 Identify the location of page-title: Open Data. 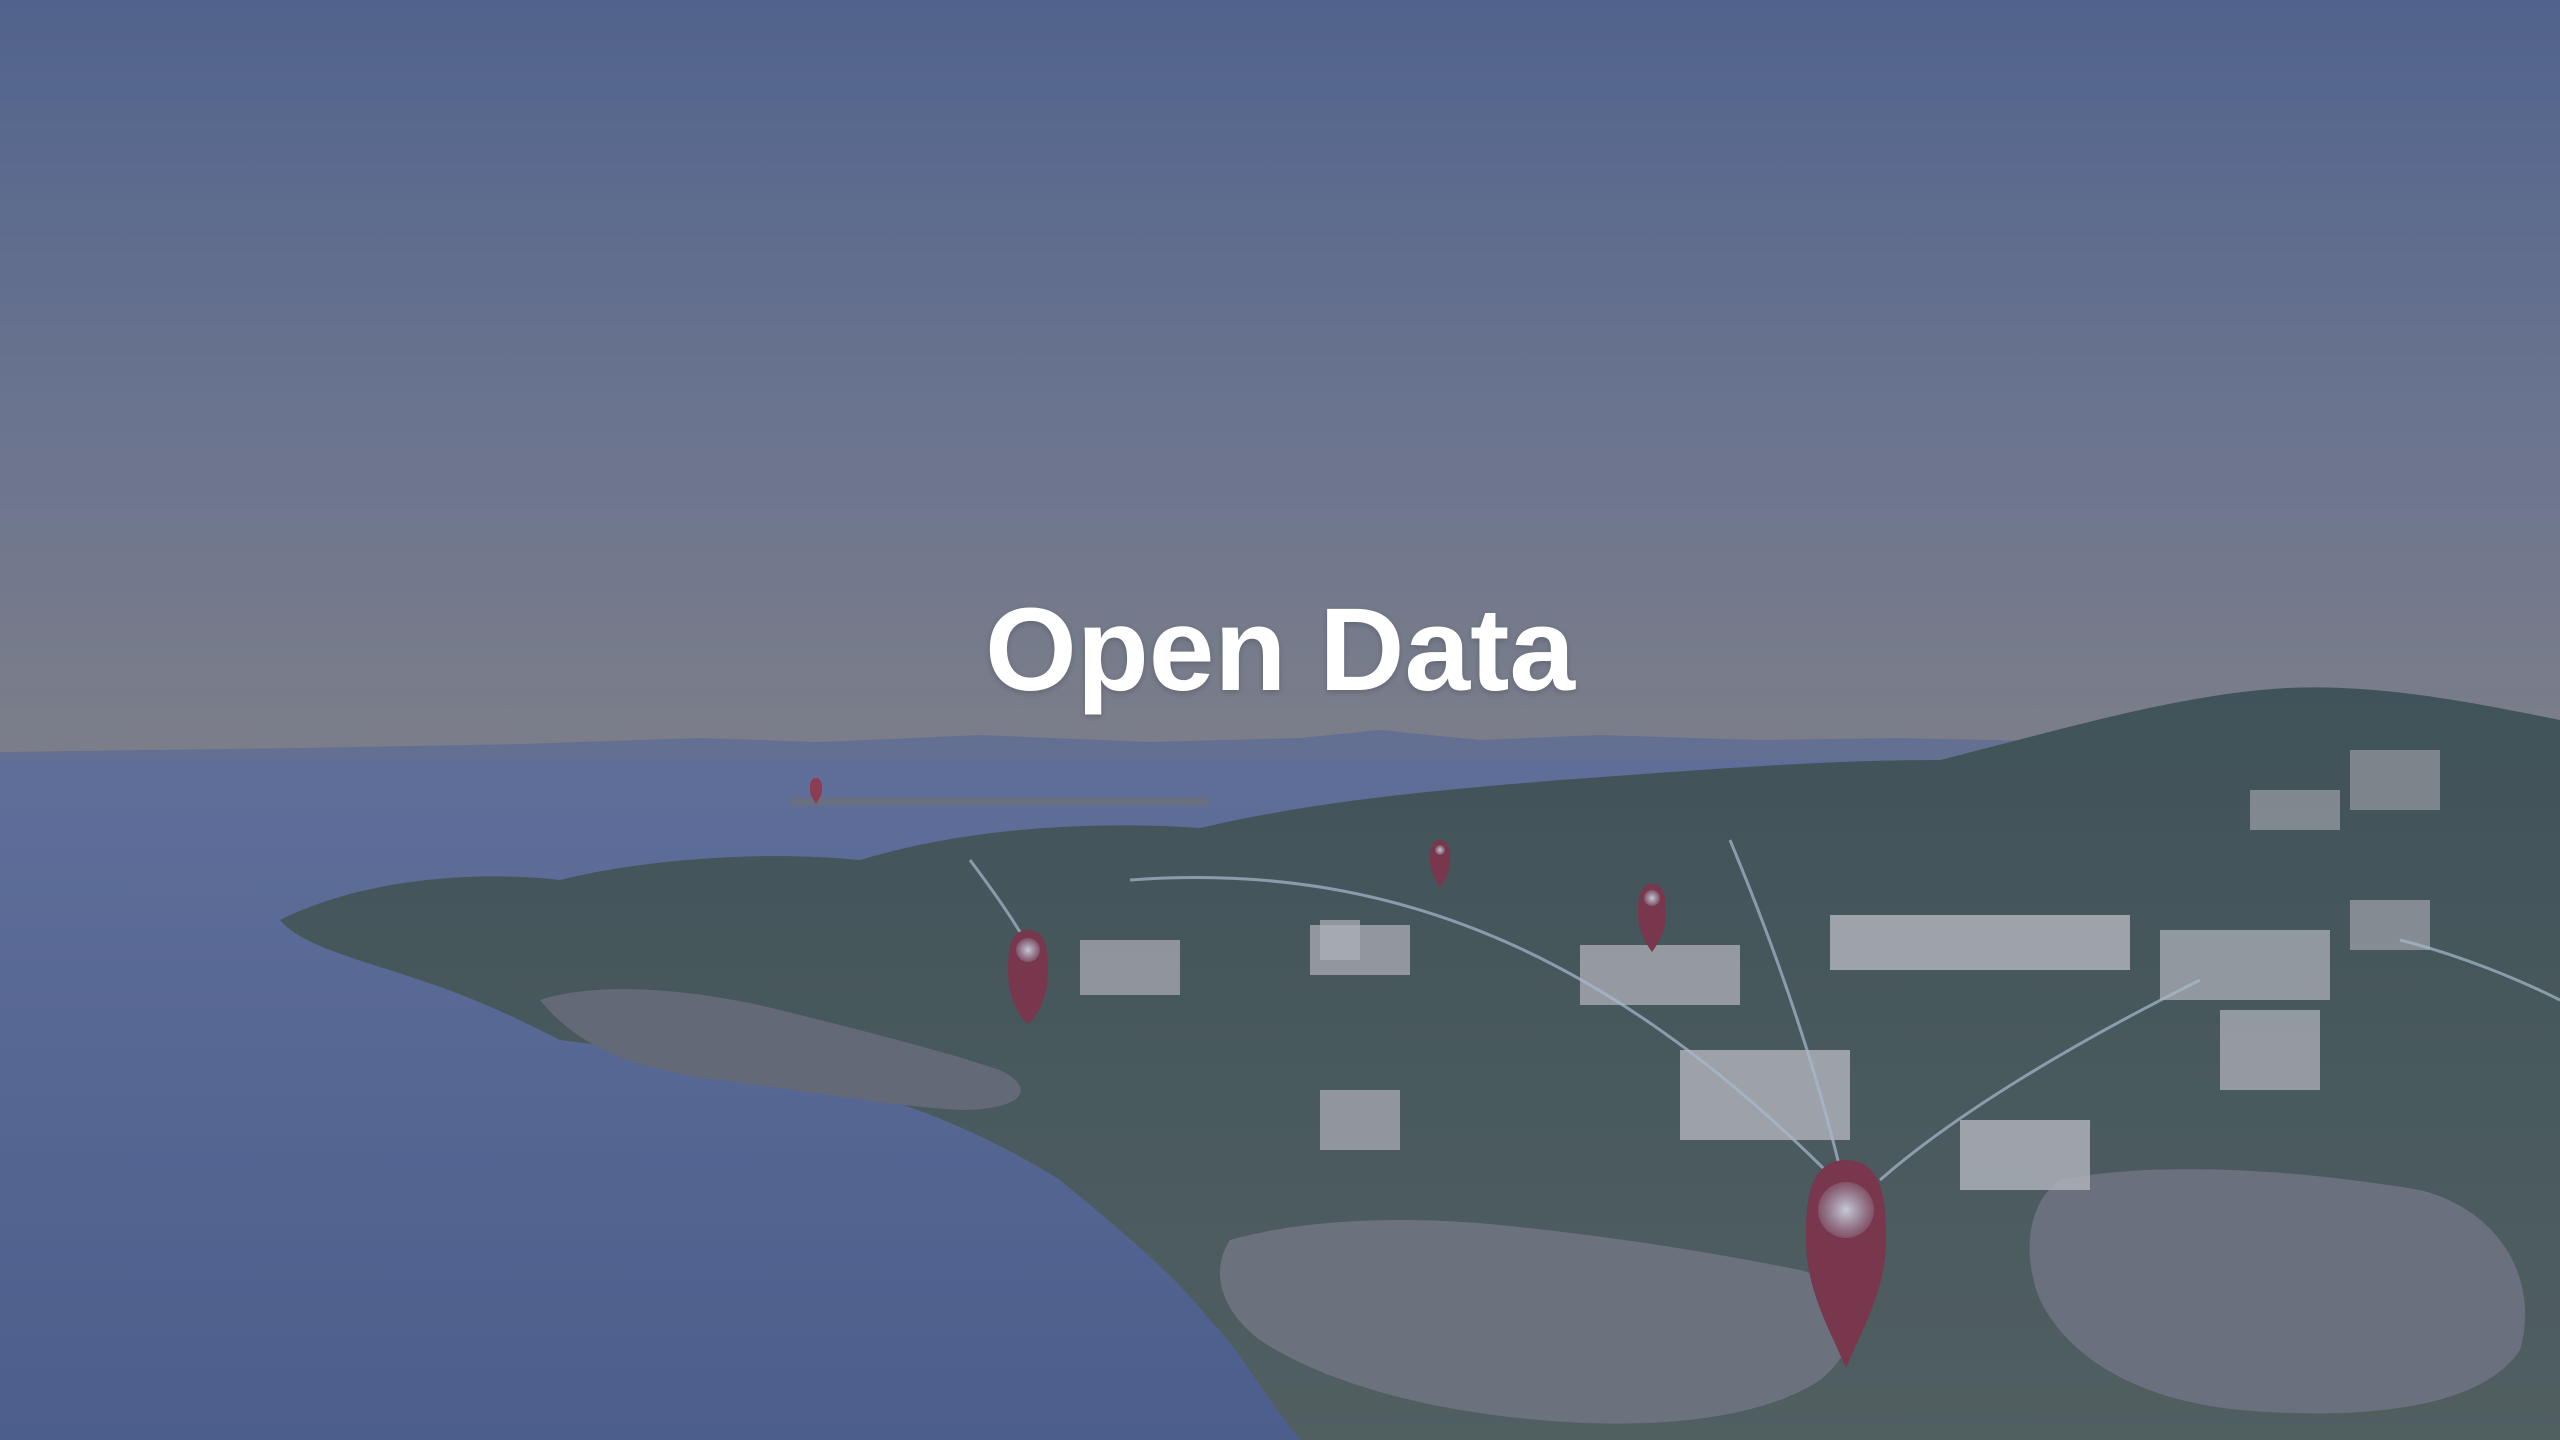
(1280, 650).